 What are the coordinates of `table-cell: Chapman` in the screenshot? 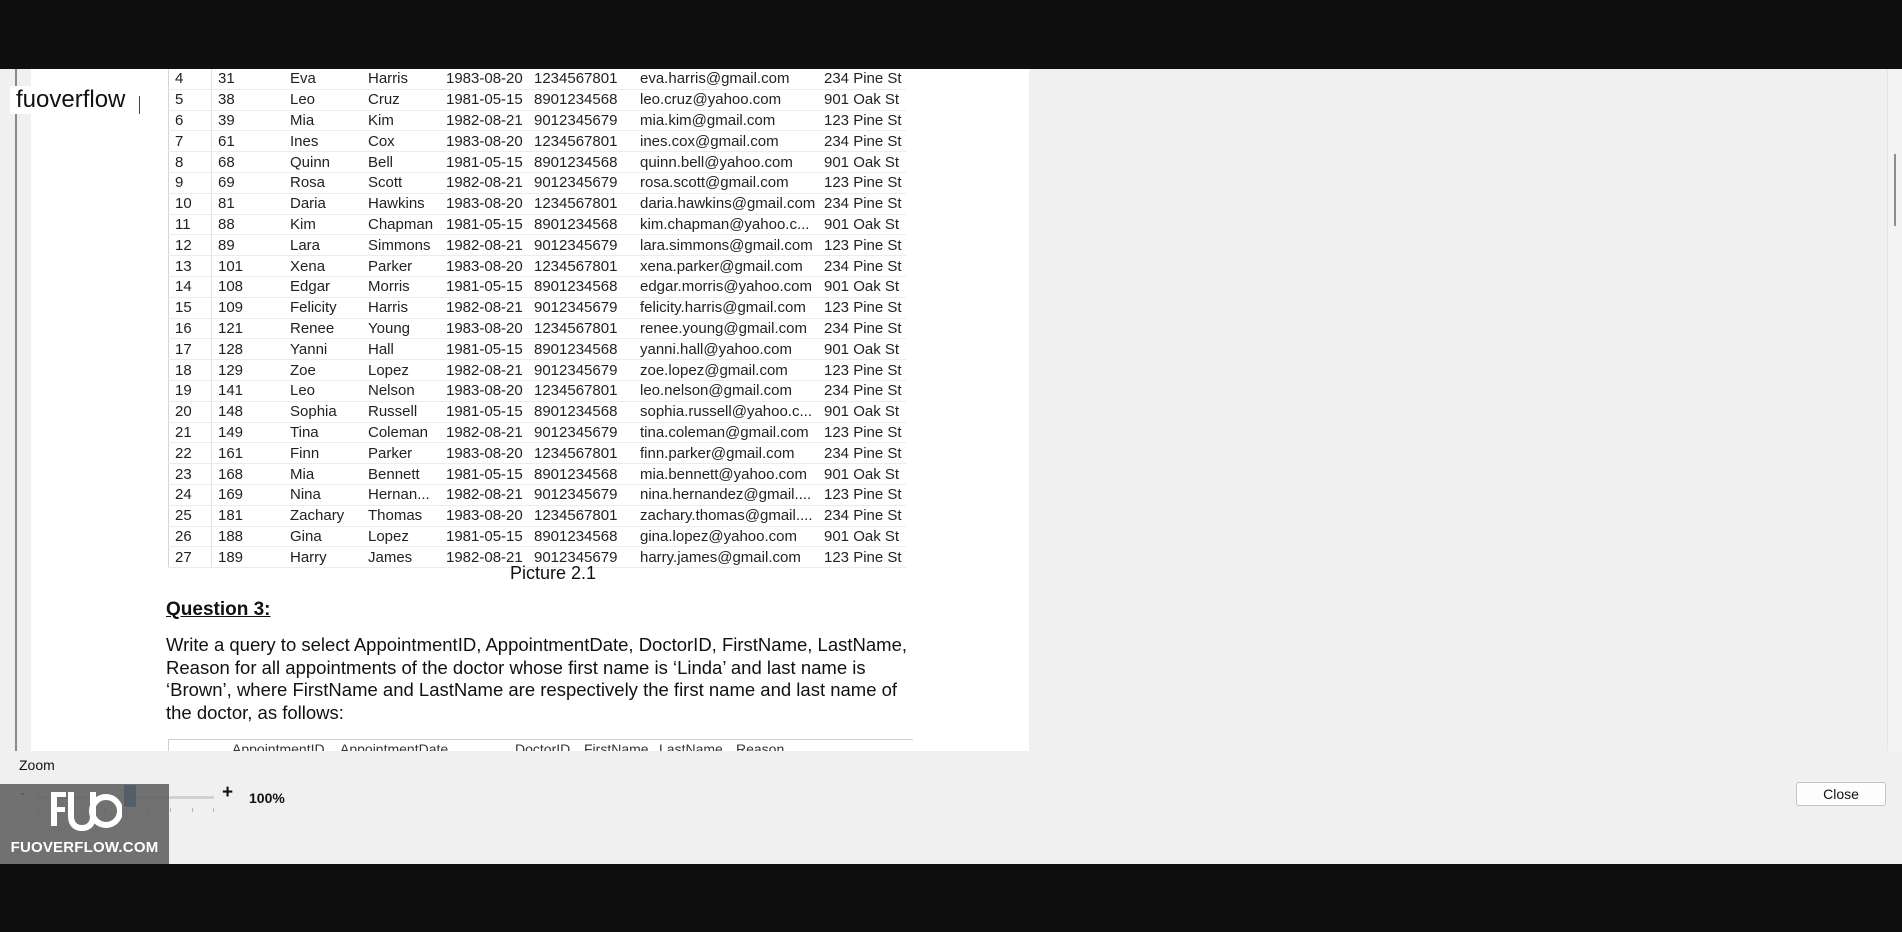 It's located at (401, 225).